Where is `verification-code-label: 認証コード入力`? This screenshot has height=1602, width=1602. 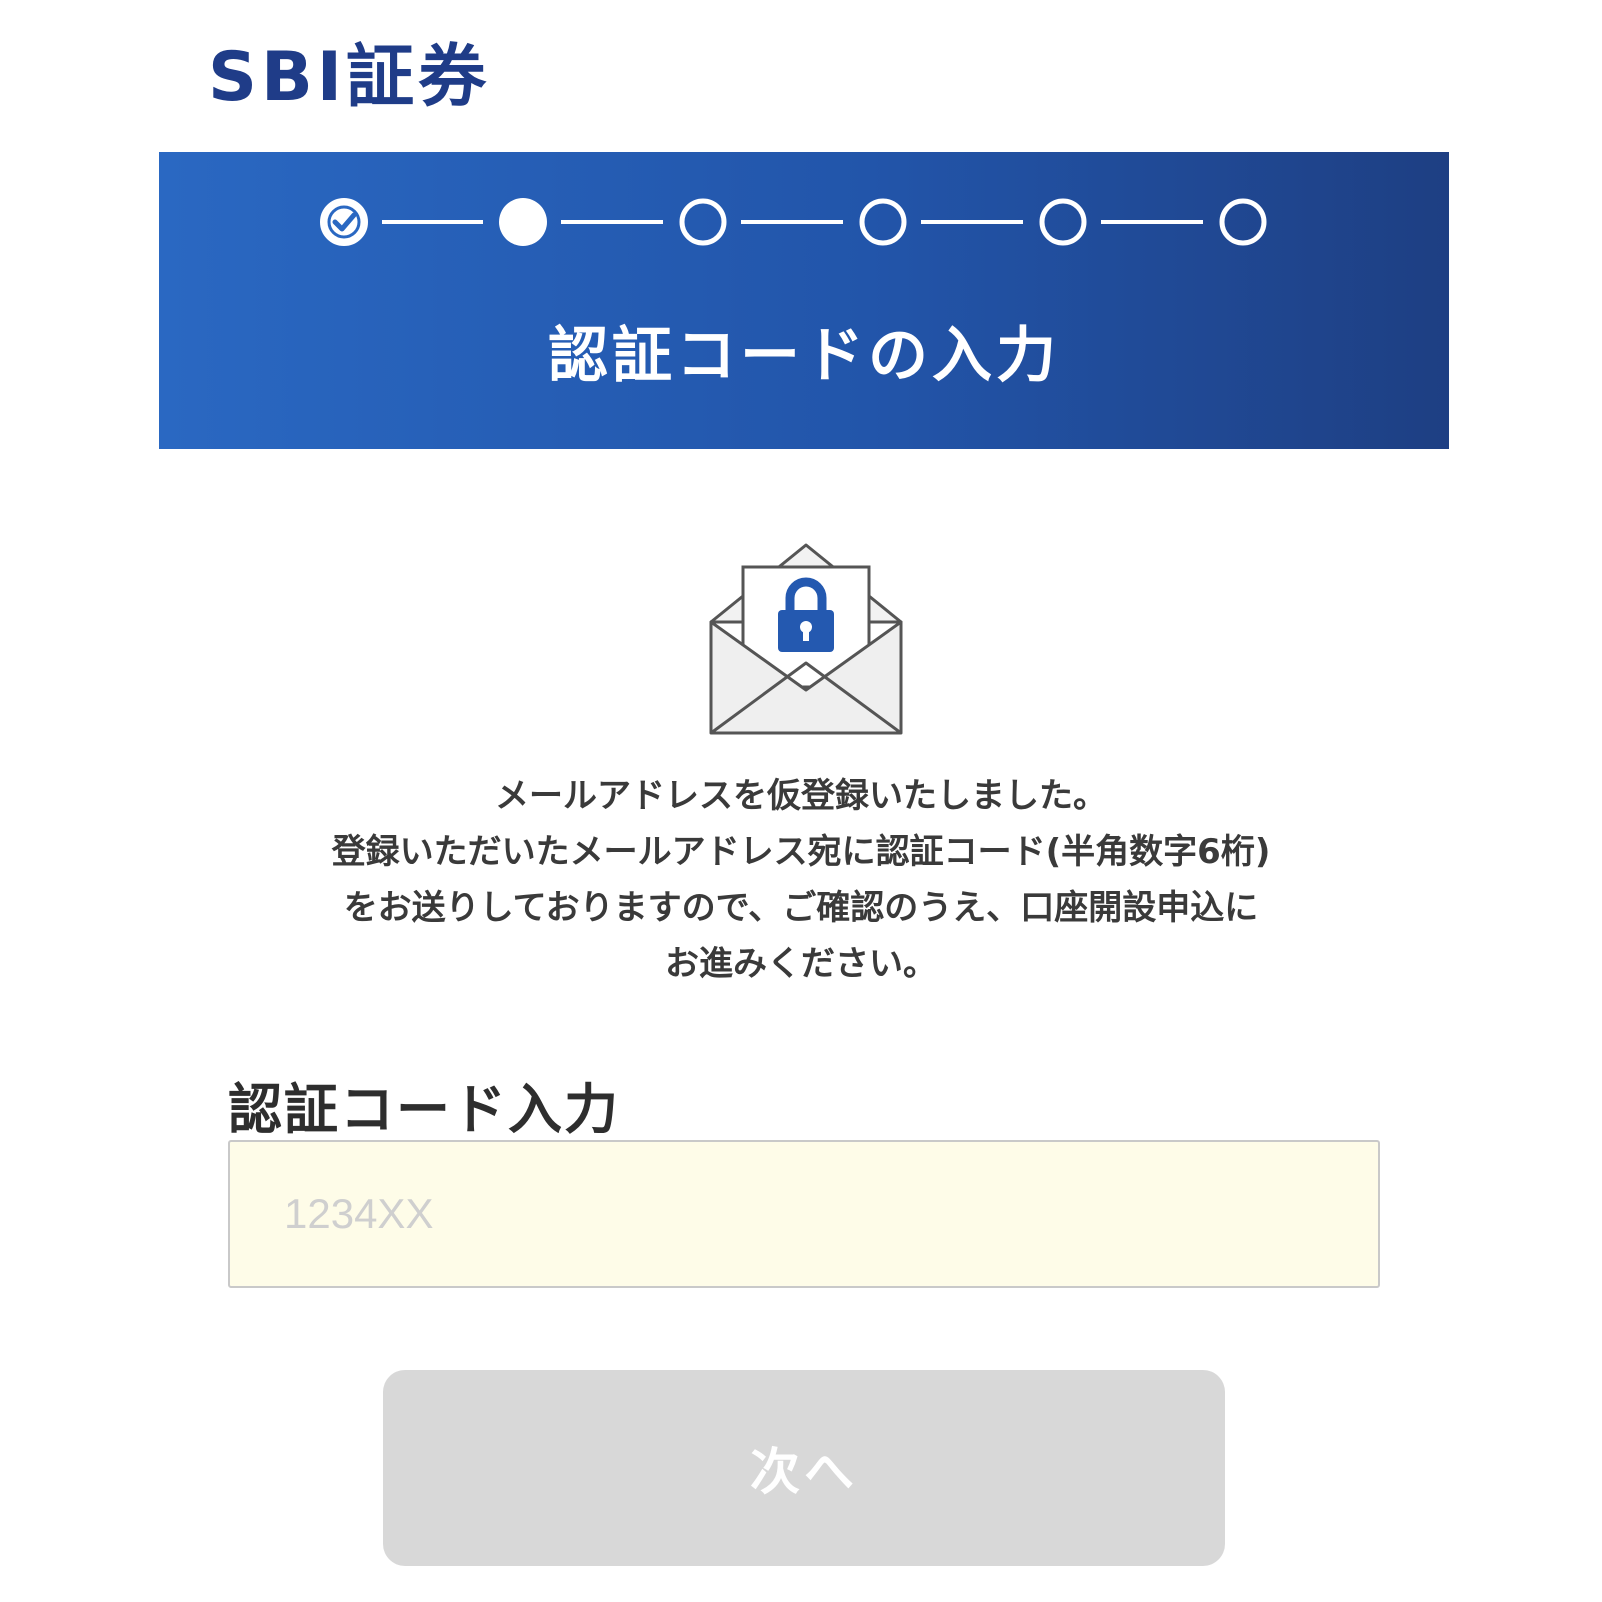
verification-code-label: 認証コード入力 is located at coordinates (424, 1109).